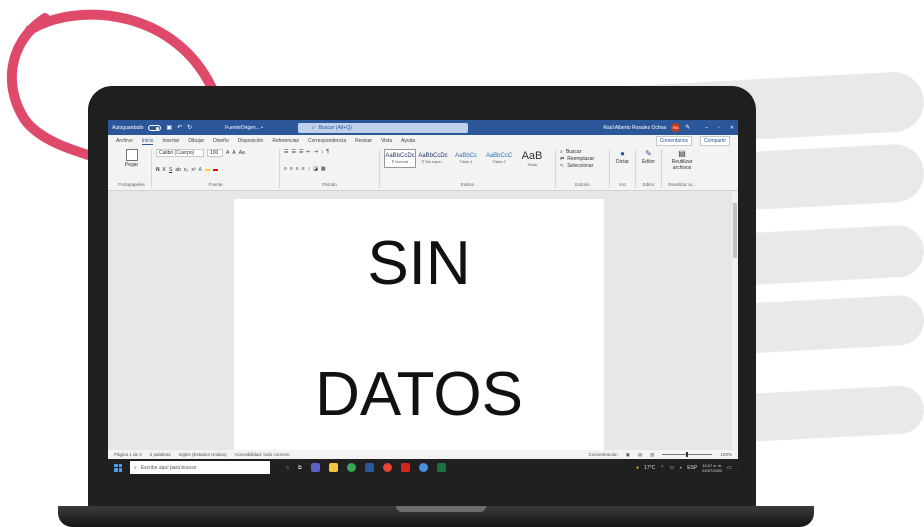  What do you see at coordinates (674, 141) in the screenshot?
I see `comments-button: Comentarios` at bounding box center [674, 141].